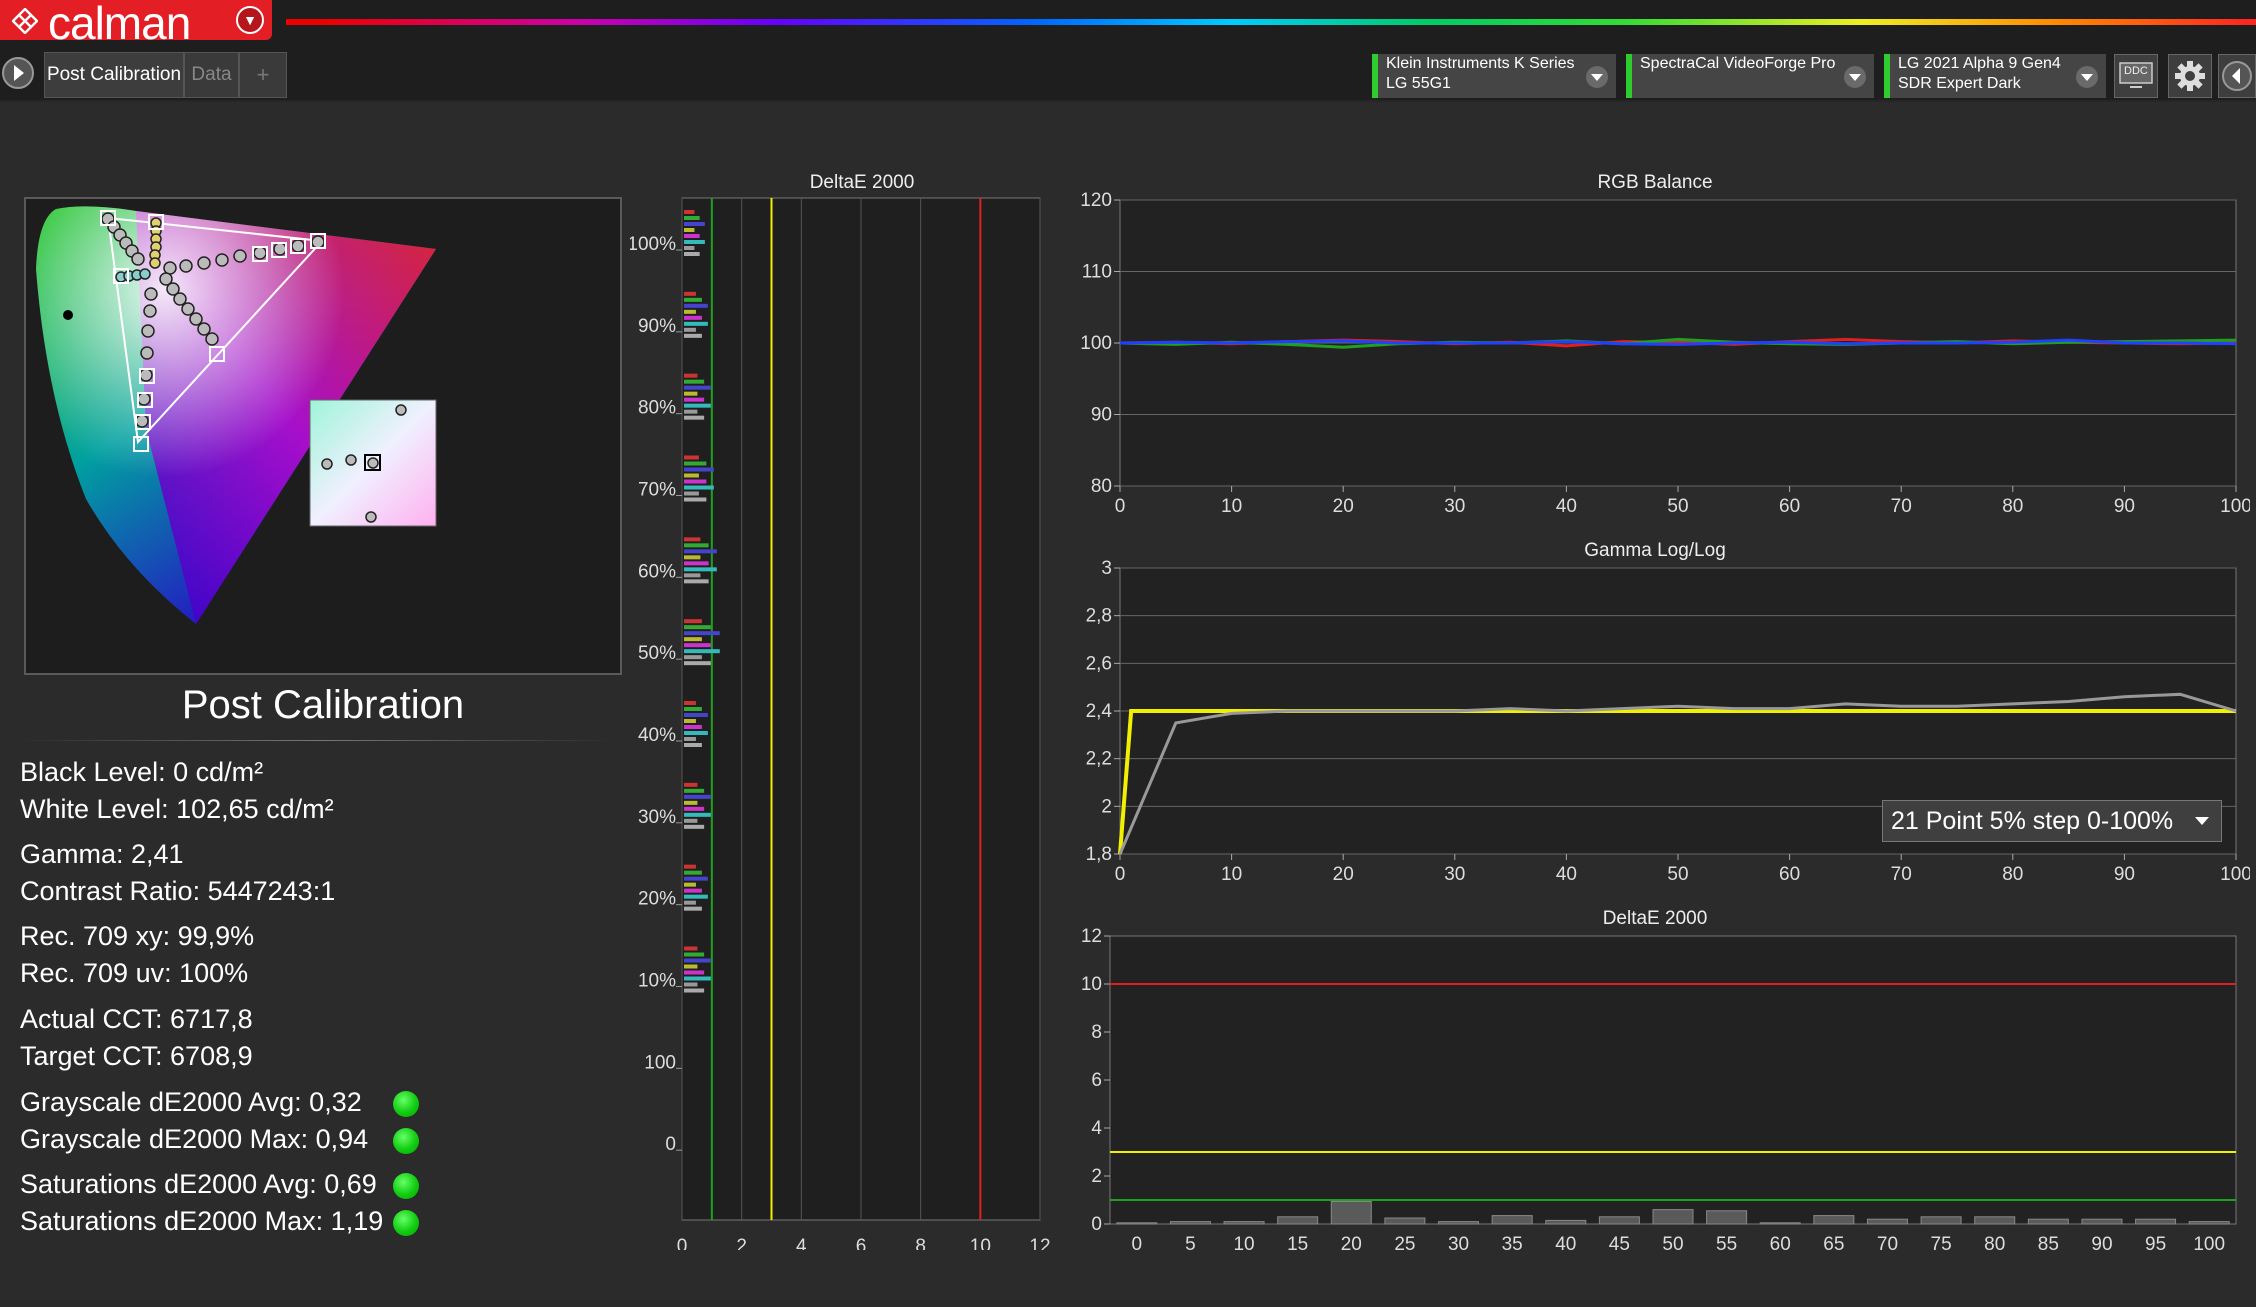 The width and height of the screenshot is (2256, 1307). What do you see at coordinates (1833, 1244) in the screenshot?
I see `x-tick-label: 65` at bounding box center [1833, 1244].